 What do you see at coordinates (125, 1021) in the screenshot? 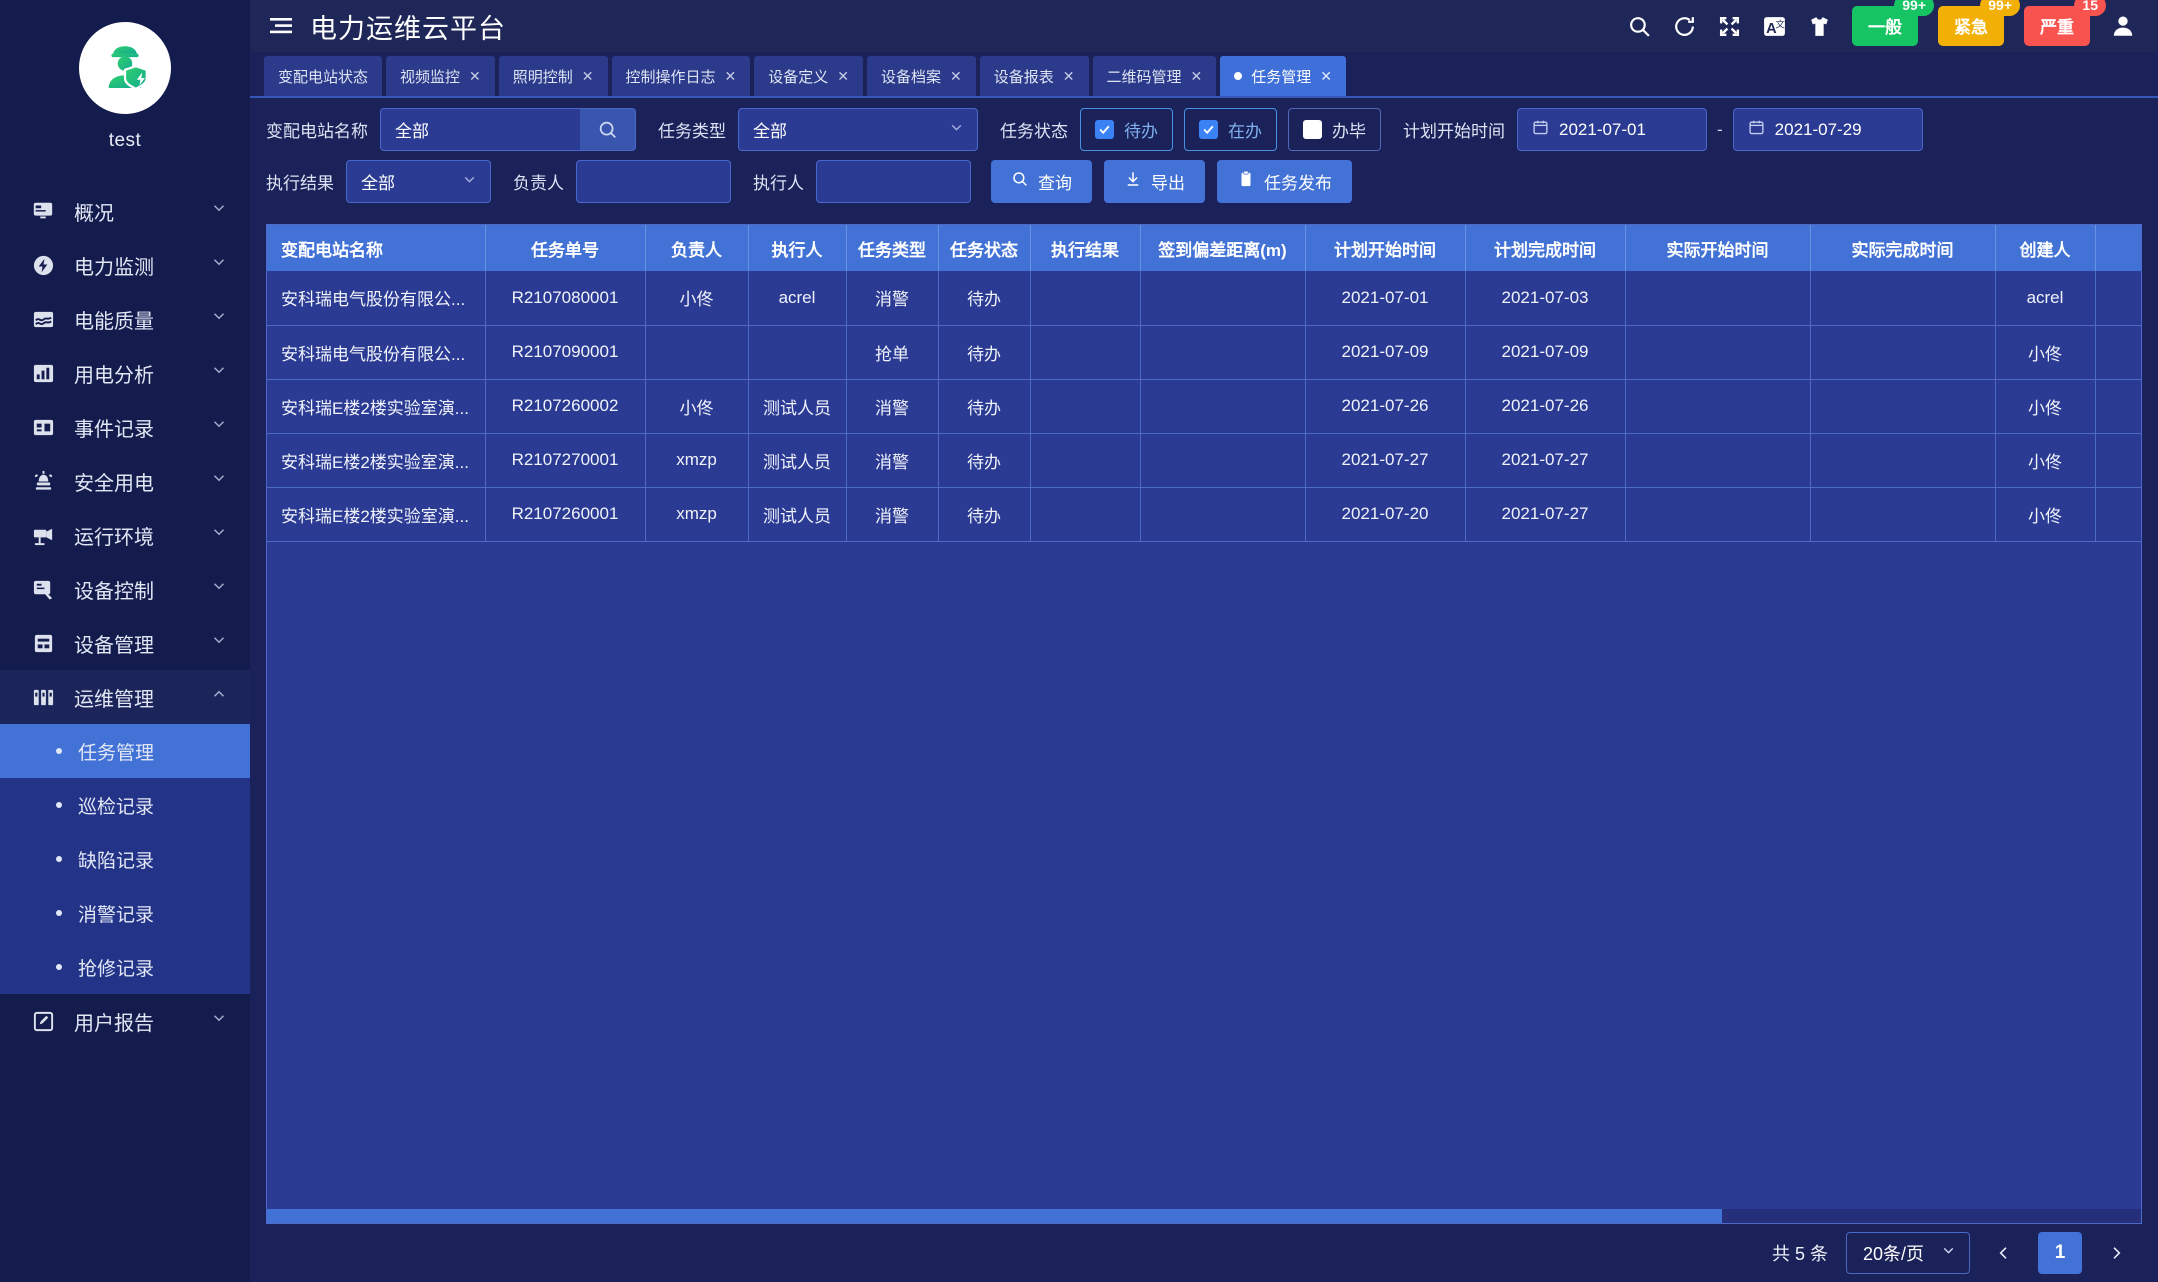
I see `sidebar-item-user-report: 用户报告` at bounding box center [125, 1021].